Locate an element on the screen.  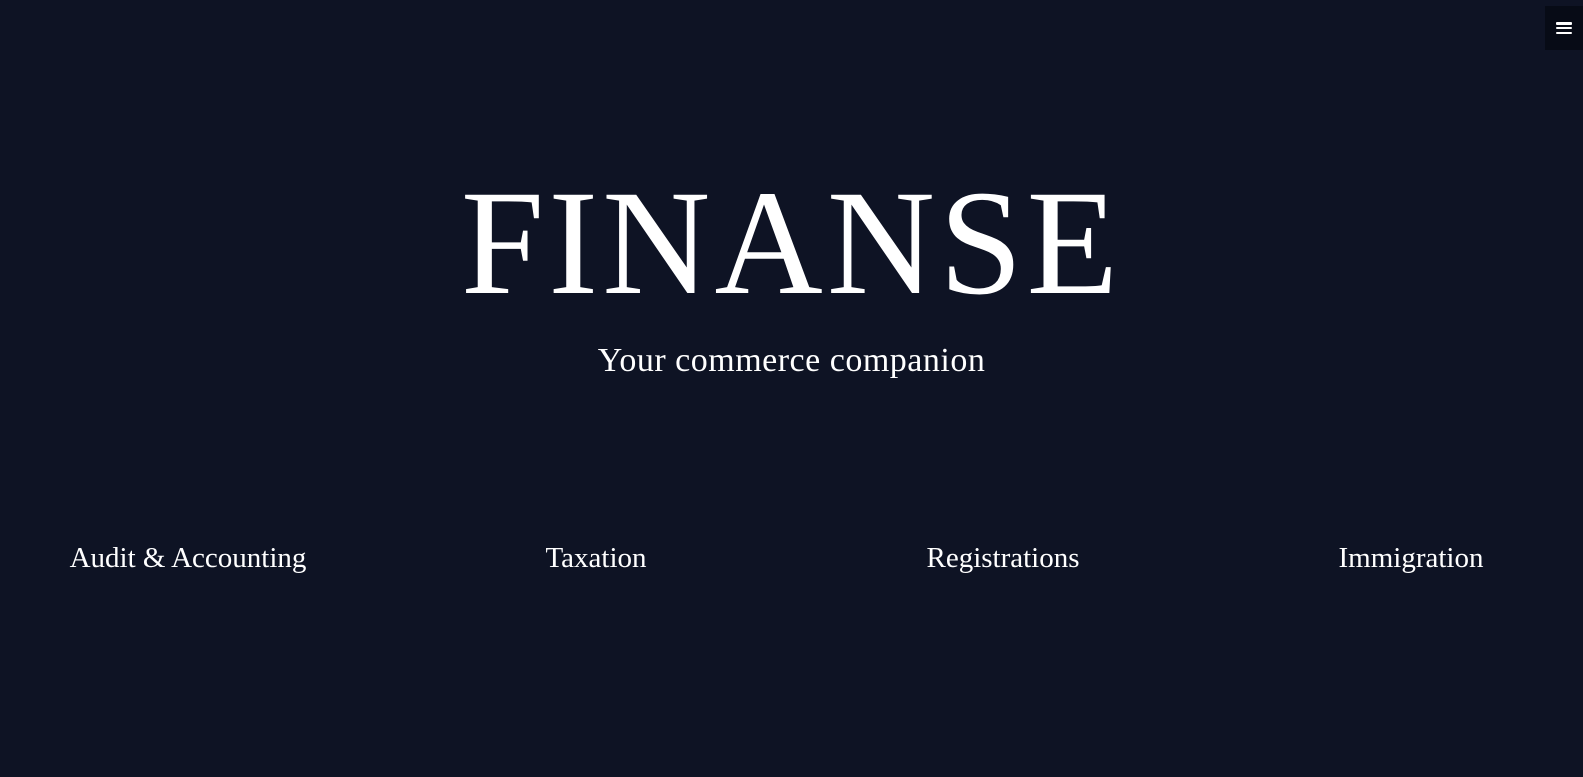
service-link-audit-accounting: Audit & Accounting is located at coordinates (188, 558).